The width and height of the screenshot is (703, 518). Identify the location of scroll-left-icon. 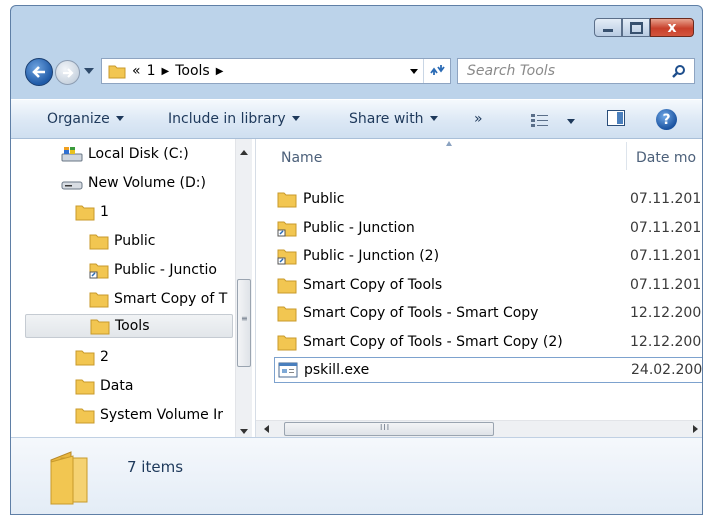
(266, 429).